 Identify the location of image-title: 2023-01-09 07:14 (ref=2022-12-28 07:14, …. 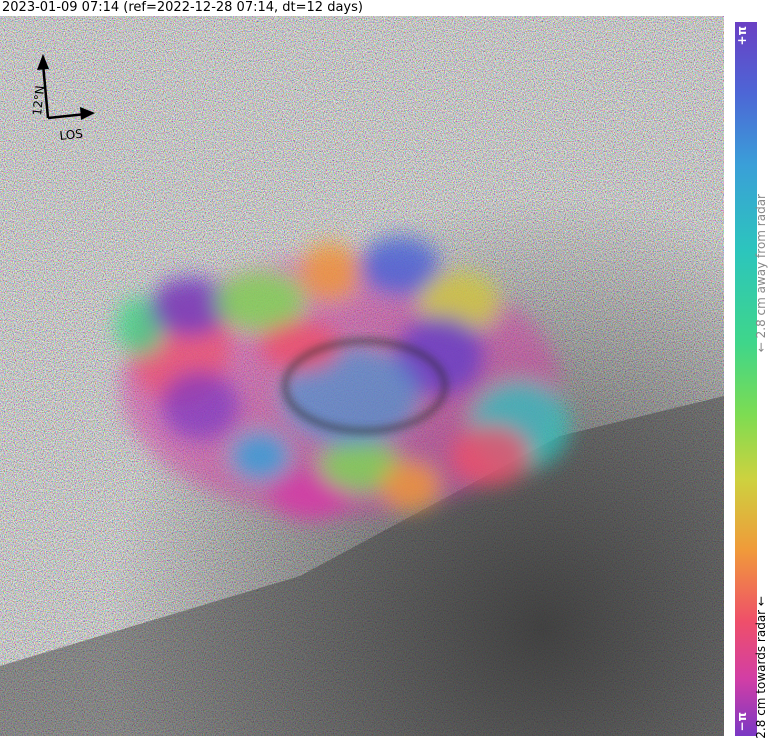
(363, 8).